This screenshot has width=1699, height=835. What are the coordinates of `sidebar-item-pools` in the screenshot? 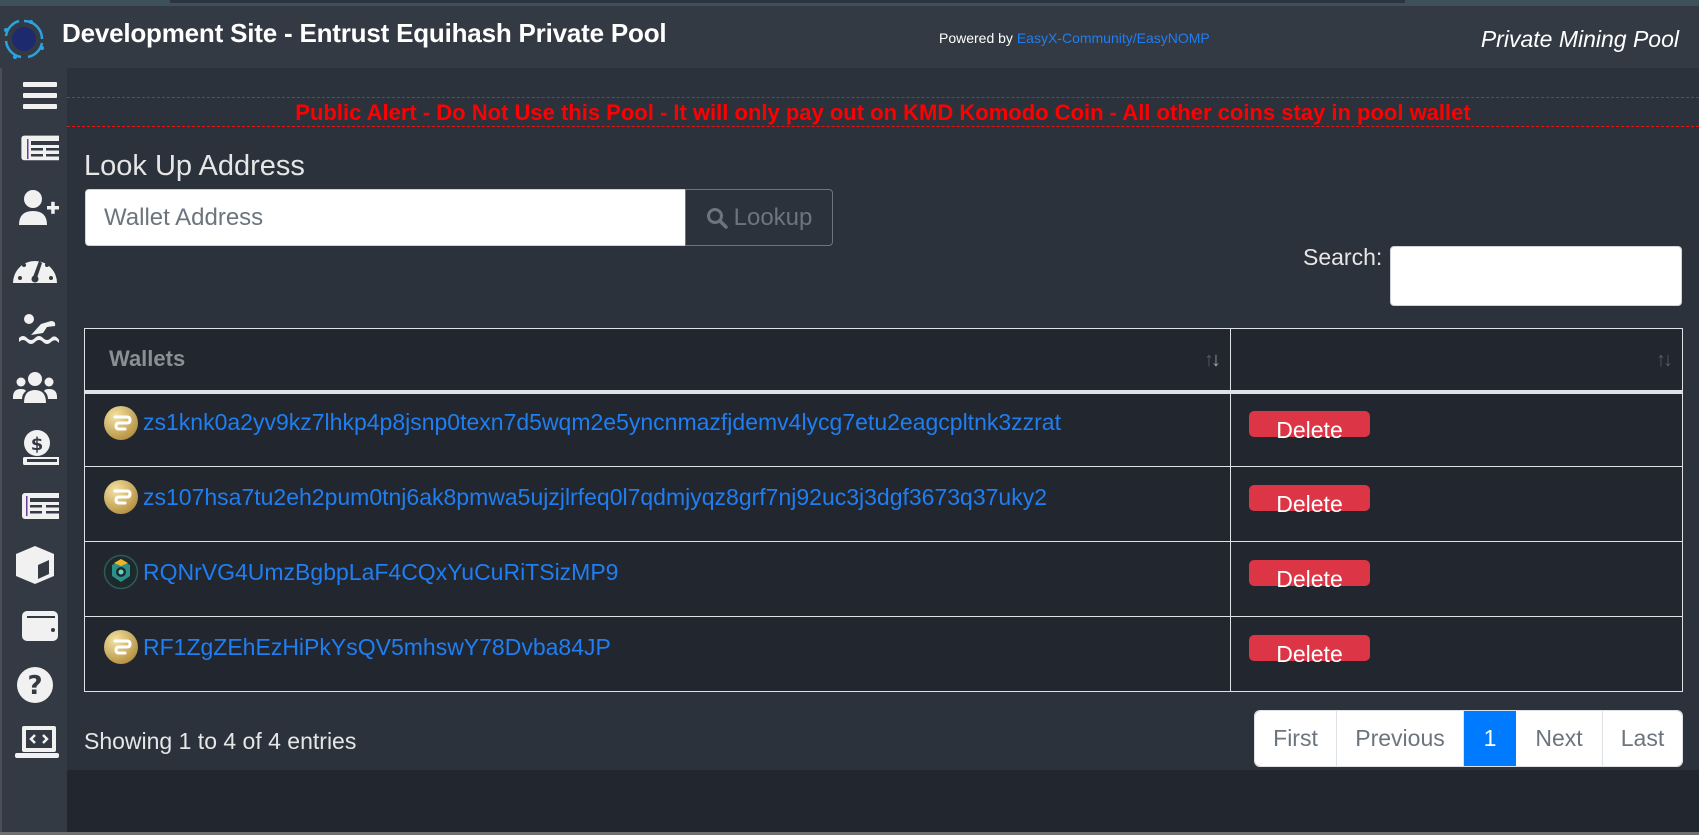 It's located at (34, 329).